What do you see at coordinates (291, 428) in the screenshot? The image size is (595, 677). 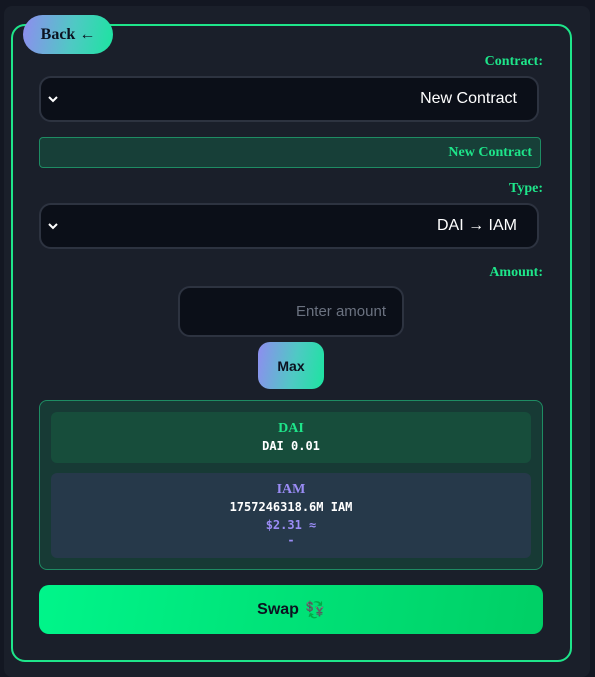 I see `from-token-name: DAI` at bounding box center [291, 428].